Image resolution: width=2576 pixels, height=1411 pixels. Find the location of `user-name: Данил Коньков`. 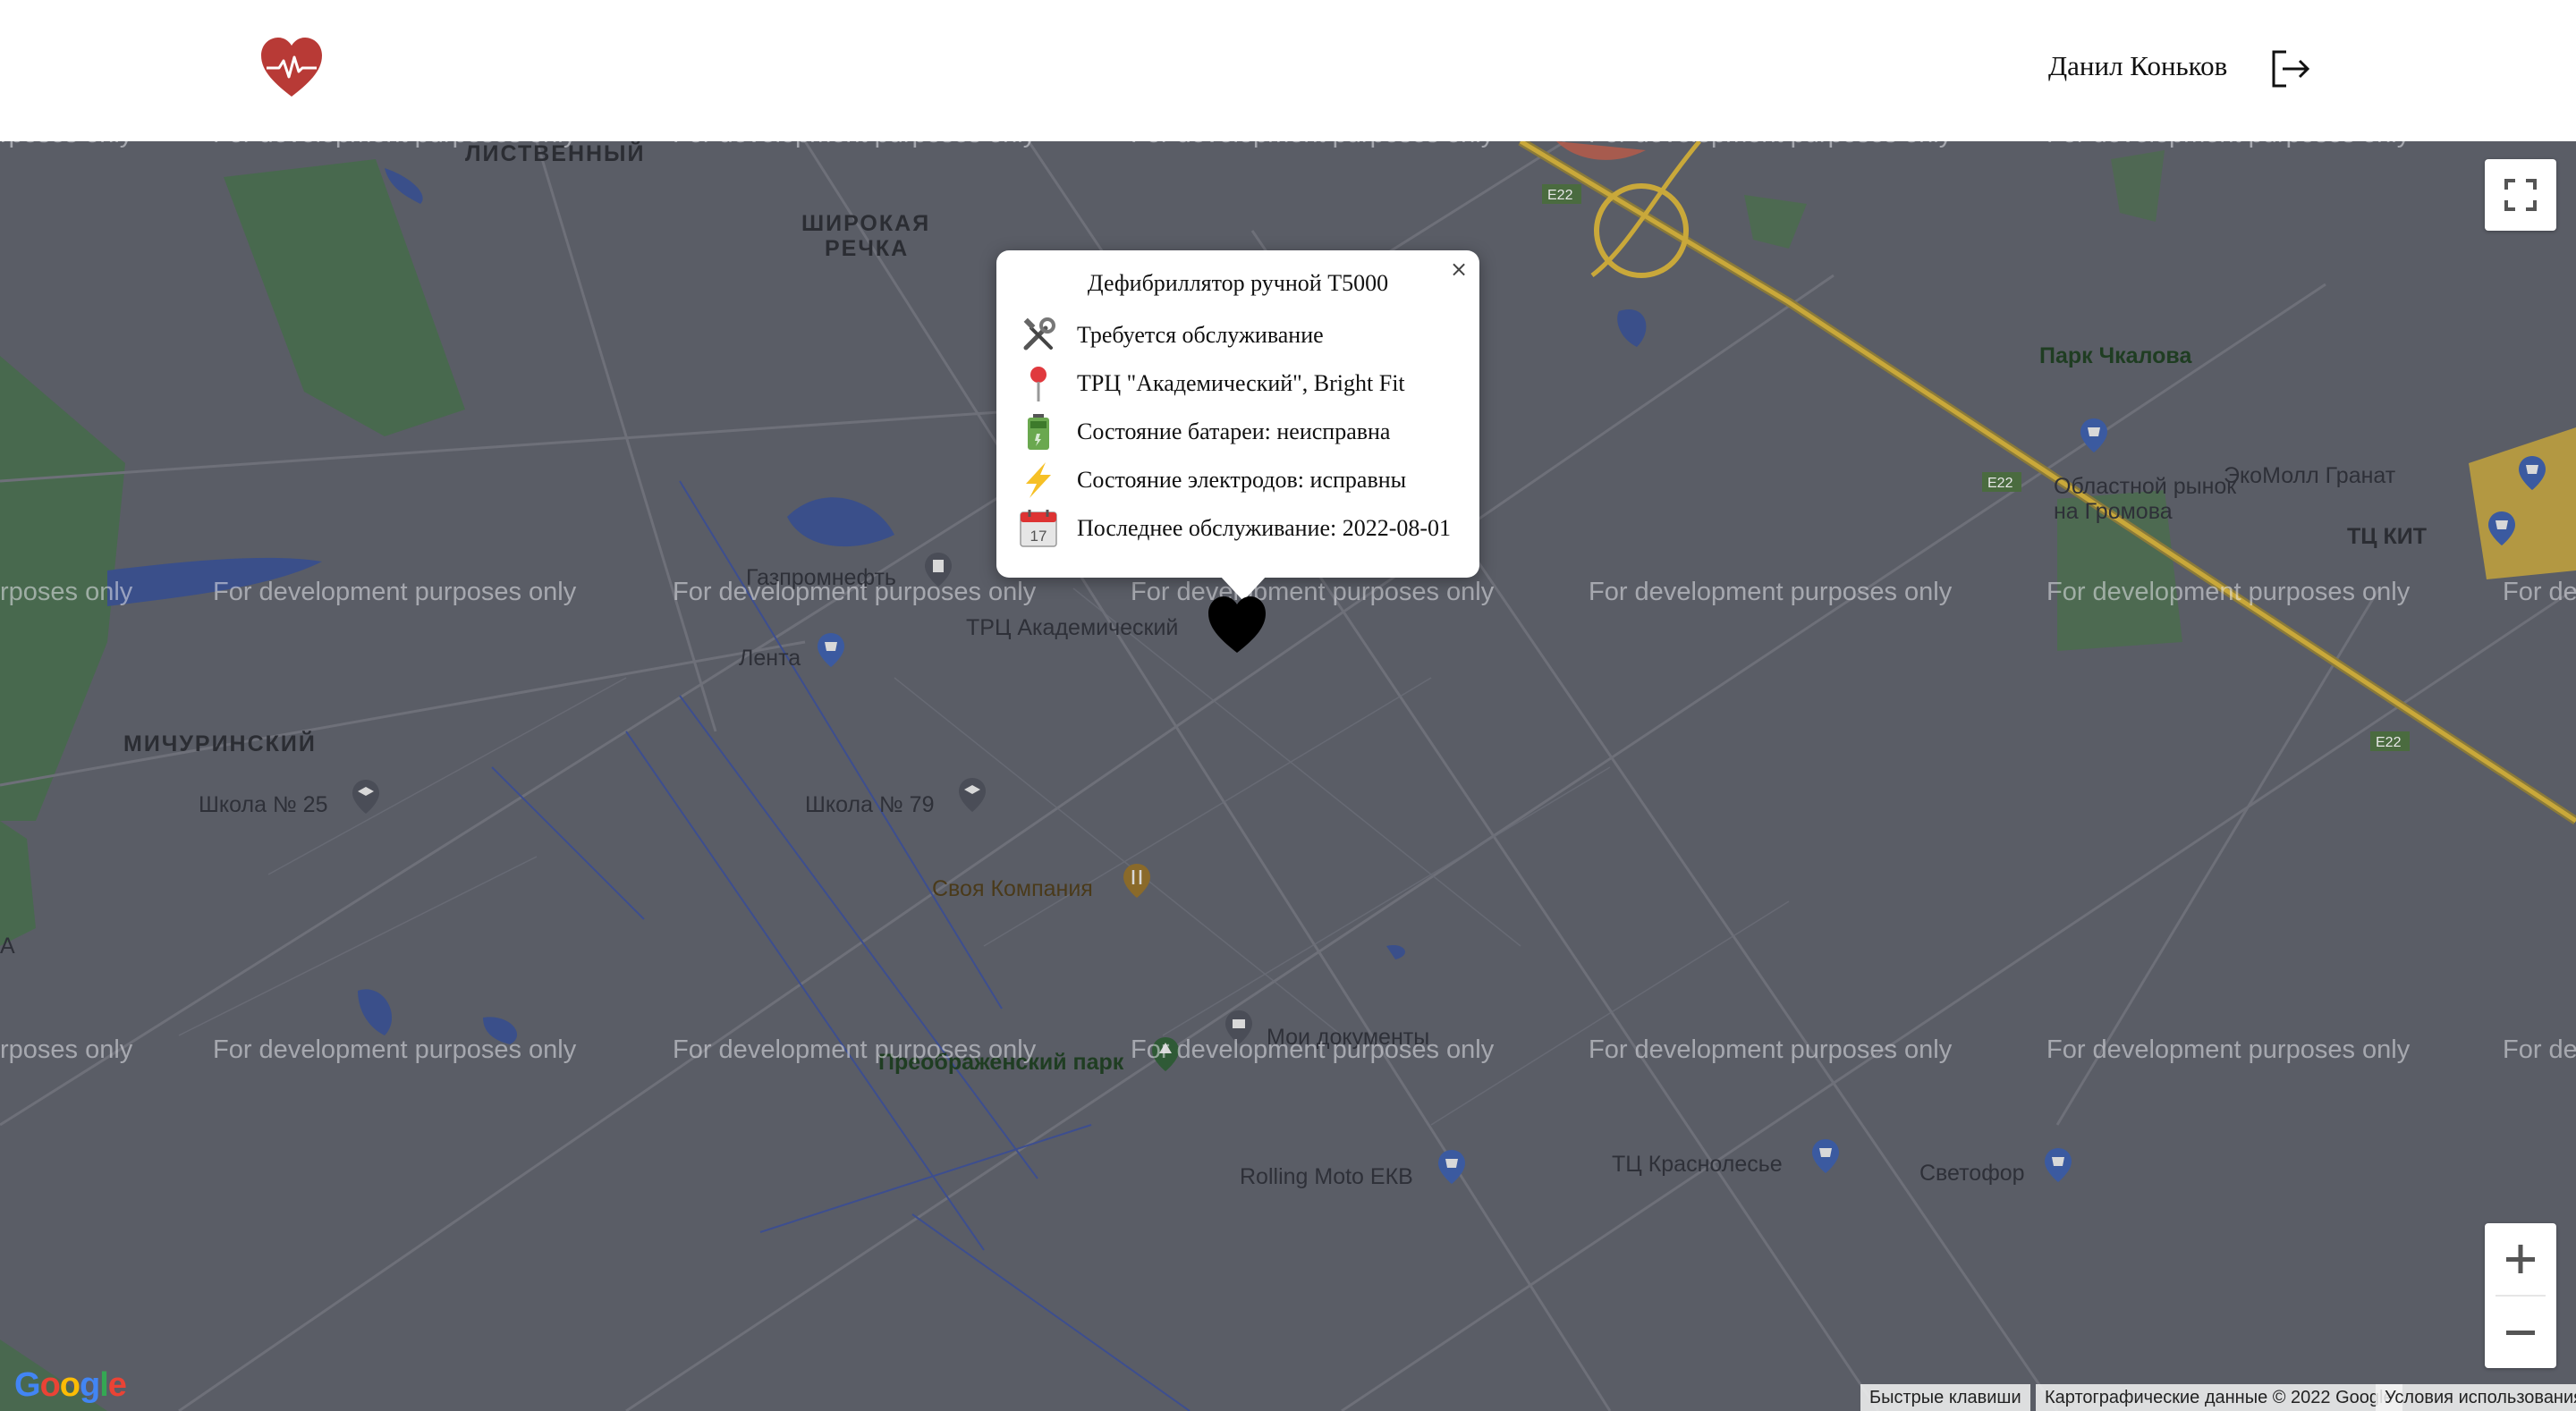

user-name: Данил Коньков is located at coordinates (2137, 66).